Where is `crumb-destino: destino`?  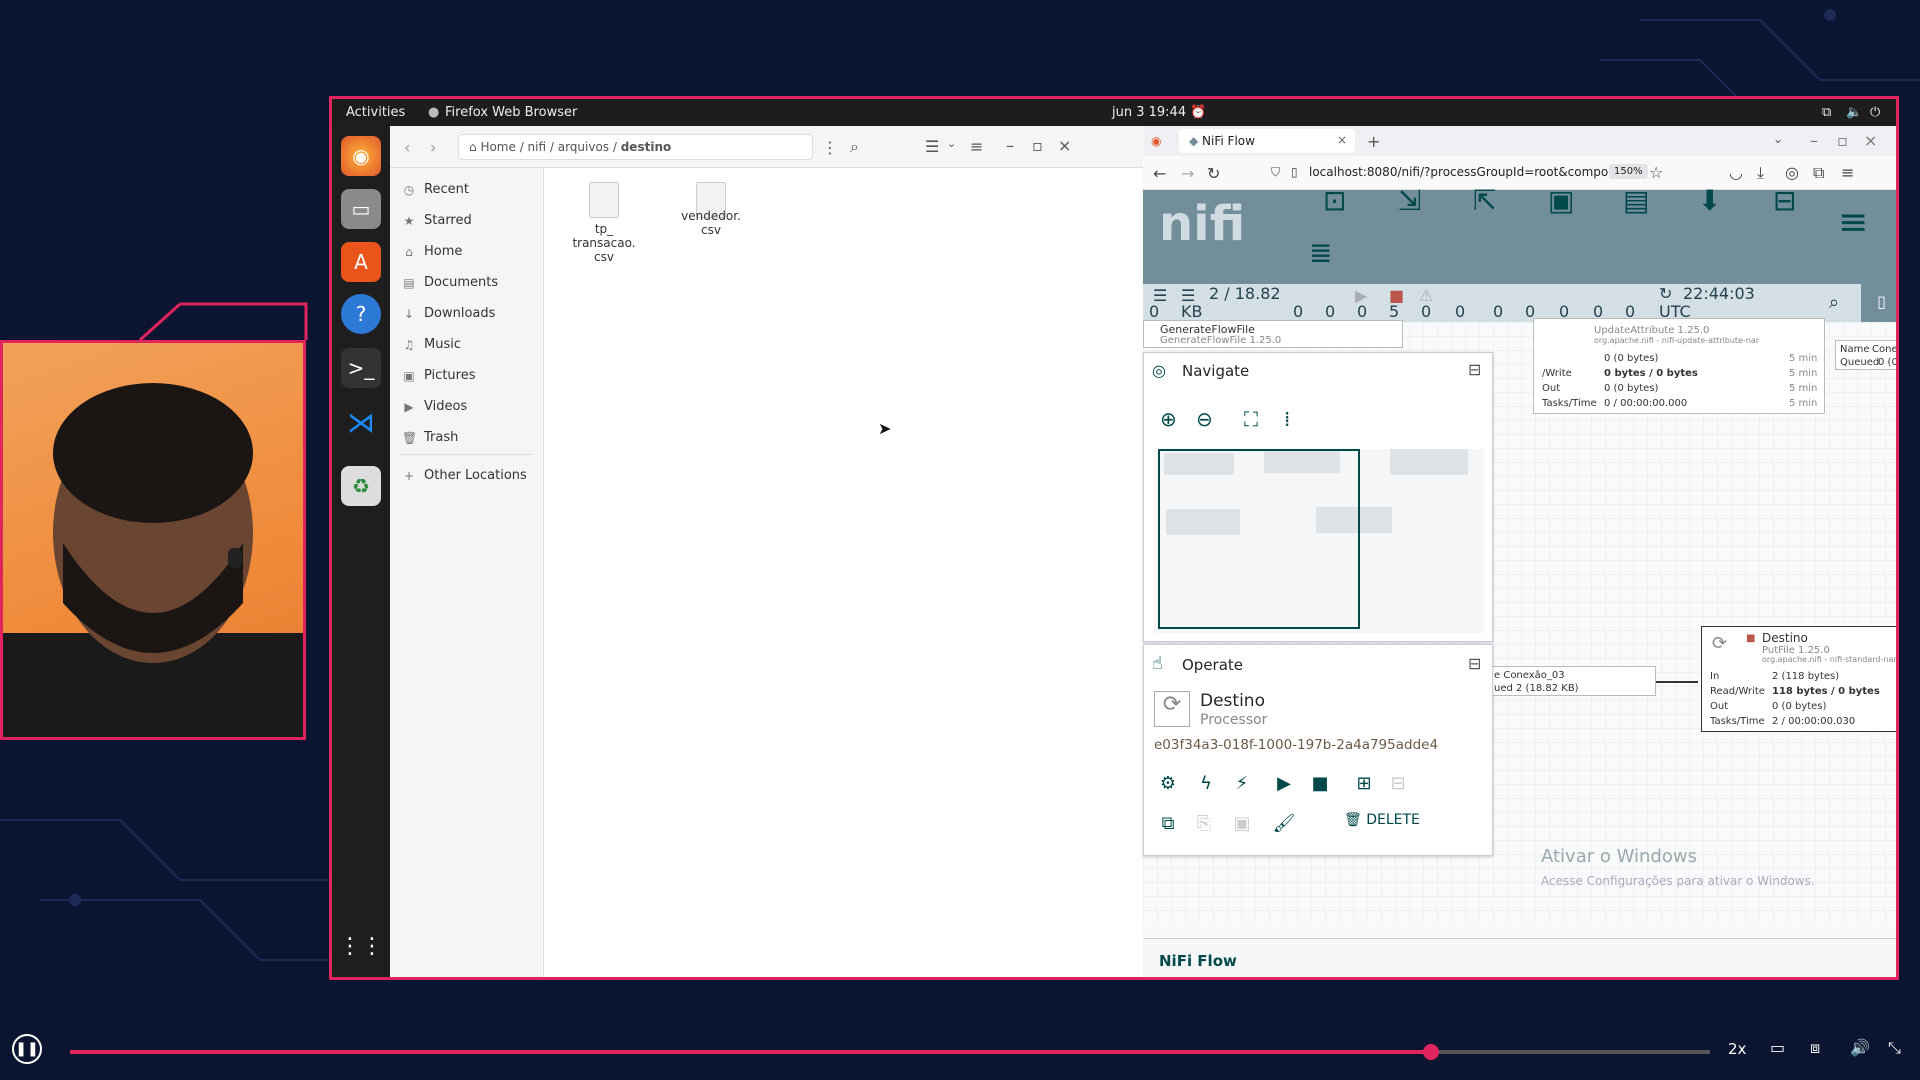 crumb-destino: destino is located at coordinates (646, 147).